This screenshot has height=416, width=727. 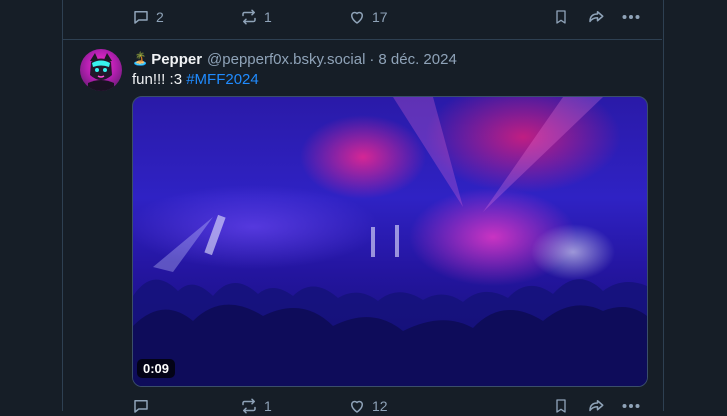 What do you see at coordinates (140, 58) in the screenshot?
I see `author-emoji: 🏝️` at bounding box center [140, 58].